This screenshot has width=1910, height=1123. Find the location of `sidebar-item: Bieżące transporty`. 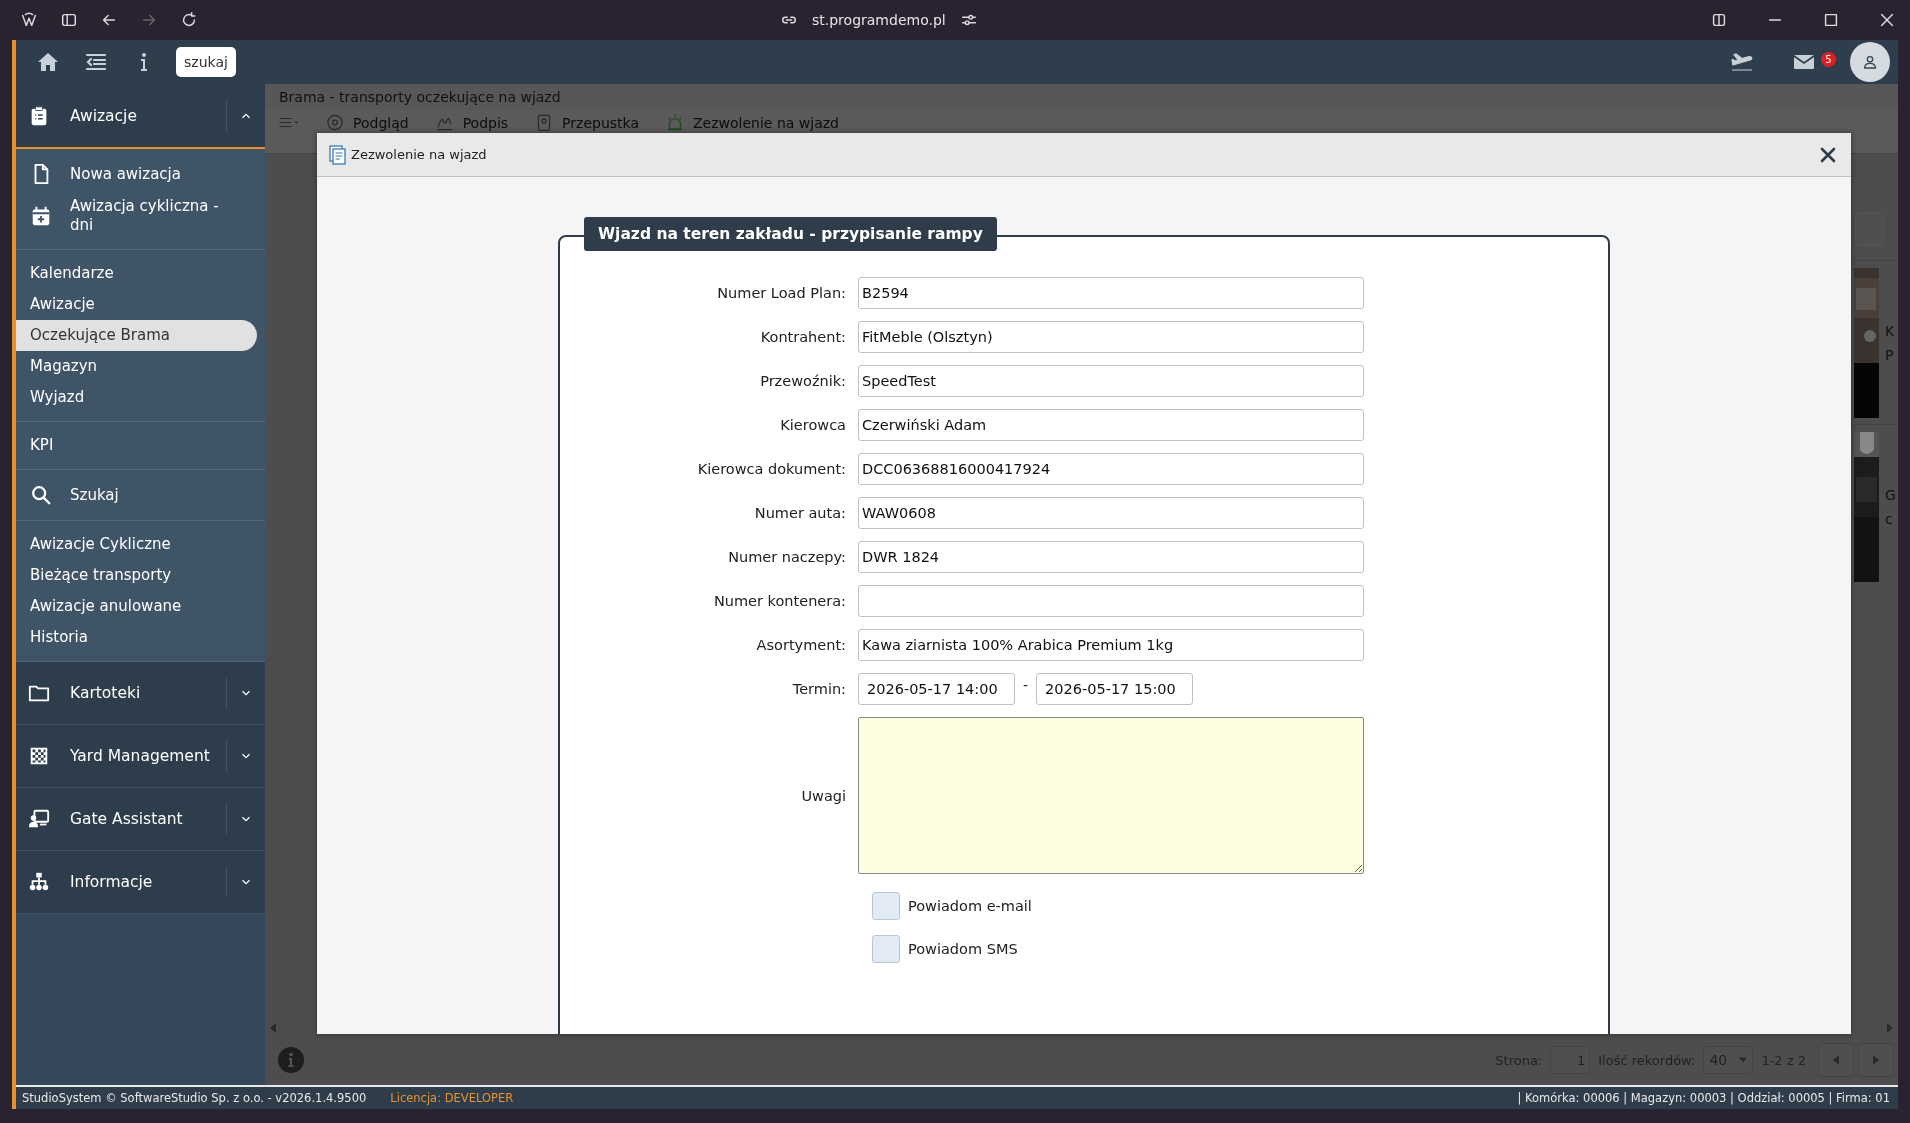

sidebar-item: Bieżące transporty is located at coordinates (136, 575).